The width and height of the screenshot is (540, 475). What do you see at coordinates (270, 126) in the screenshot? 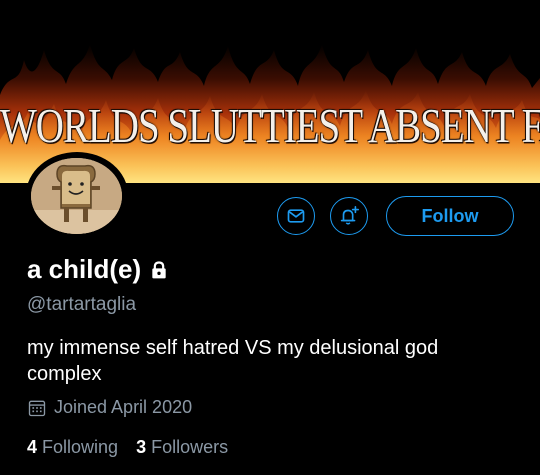
I see `banner-caption: WORLDS SLUTTIEST ABSENT FATHER` at bounding box center [270, 126].